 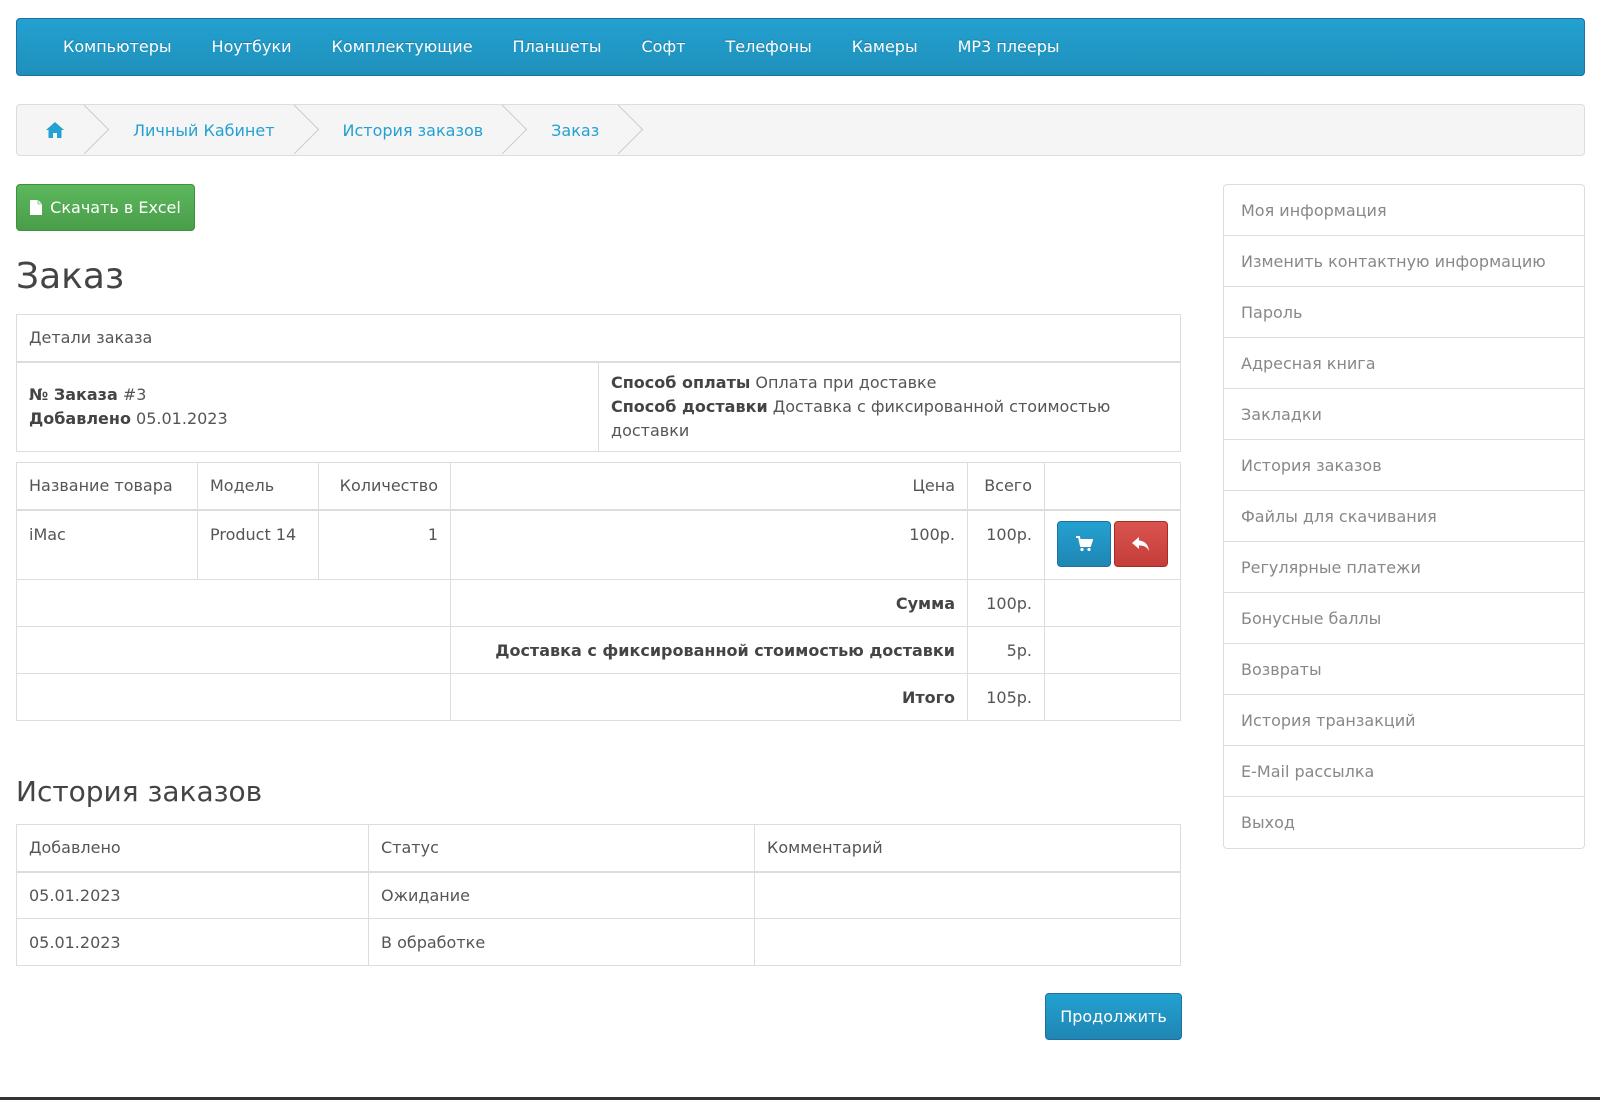 I want to click on shipping-total-value: 5р., so click(x=1006, y=650).